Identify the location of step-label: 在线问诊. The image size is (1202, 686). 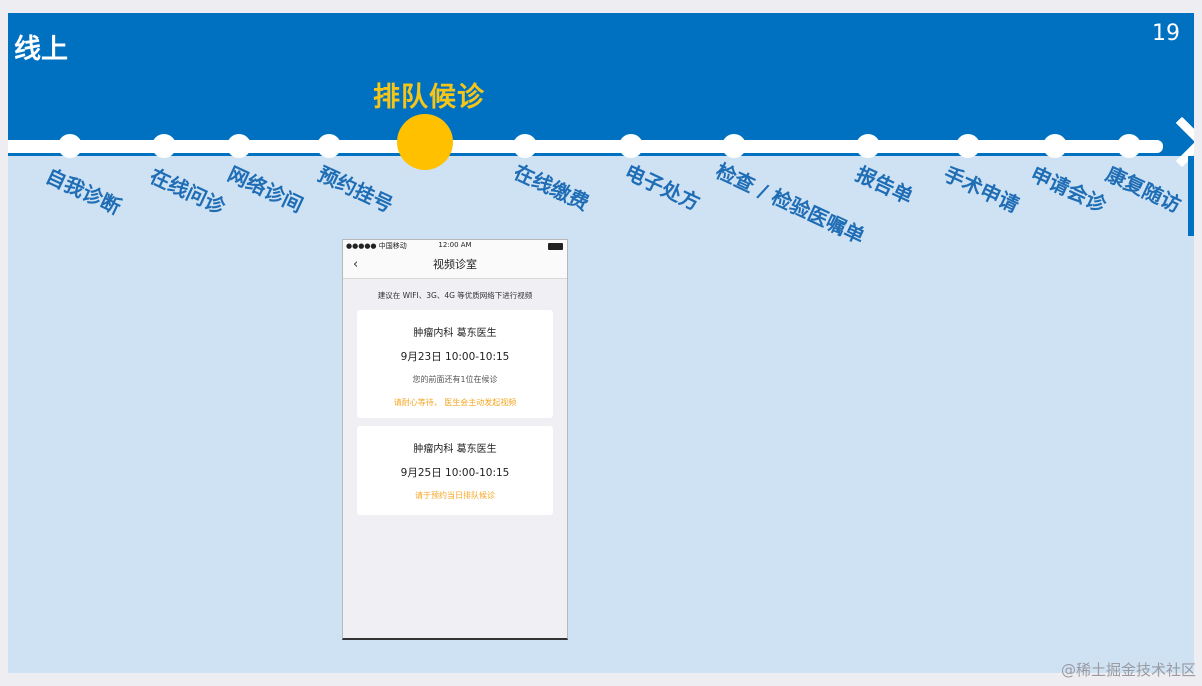
(187, 191).